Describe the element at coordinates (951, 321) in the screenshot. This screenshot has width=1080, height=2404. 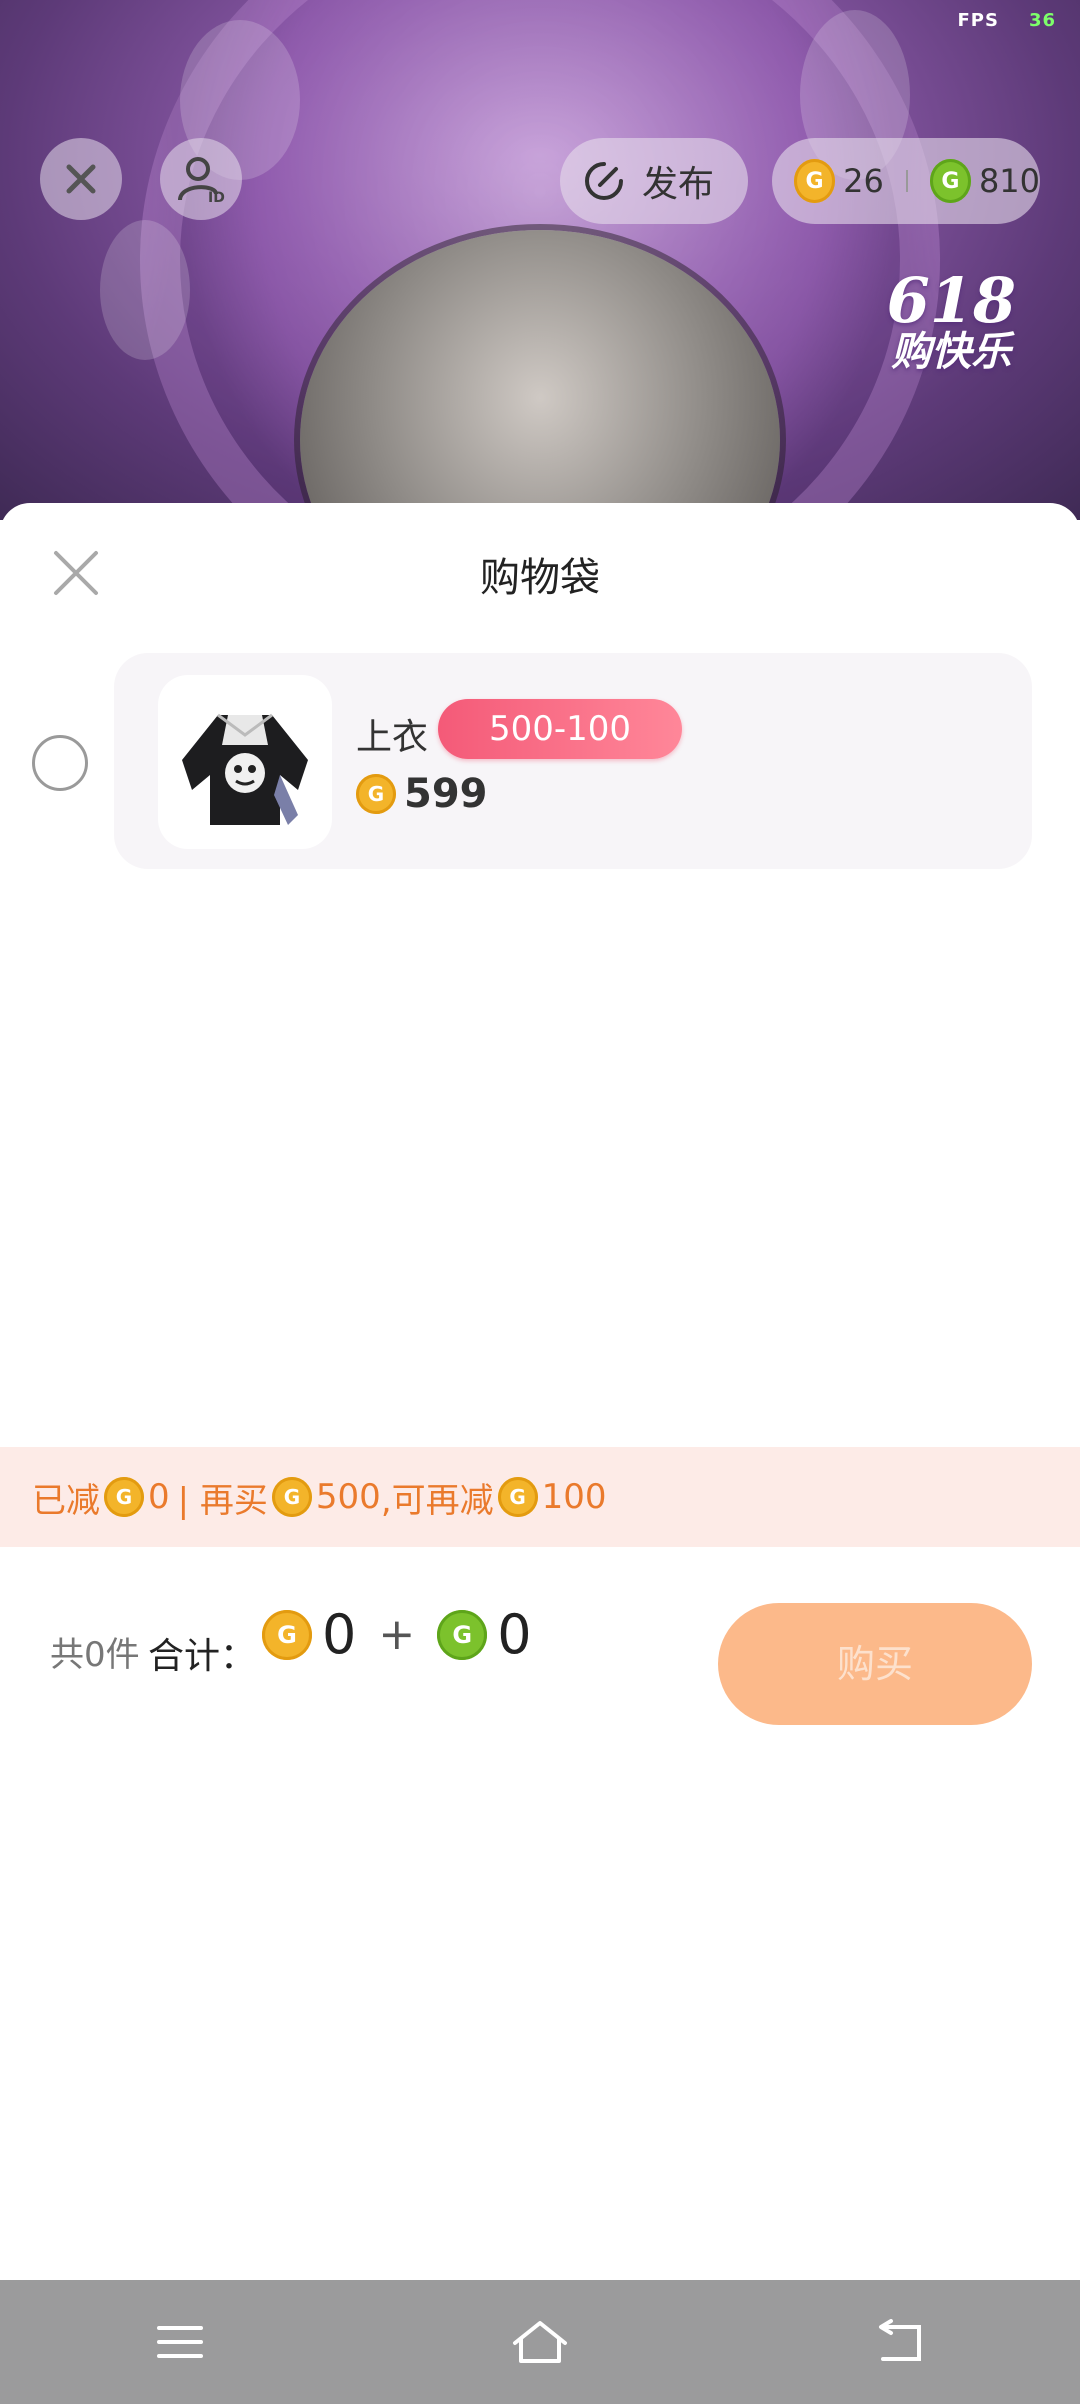
I see `promo-618-badge: 618 购快乐` at that location.